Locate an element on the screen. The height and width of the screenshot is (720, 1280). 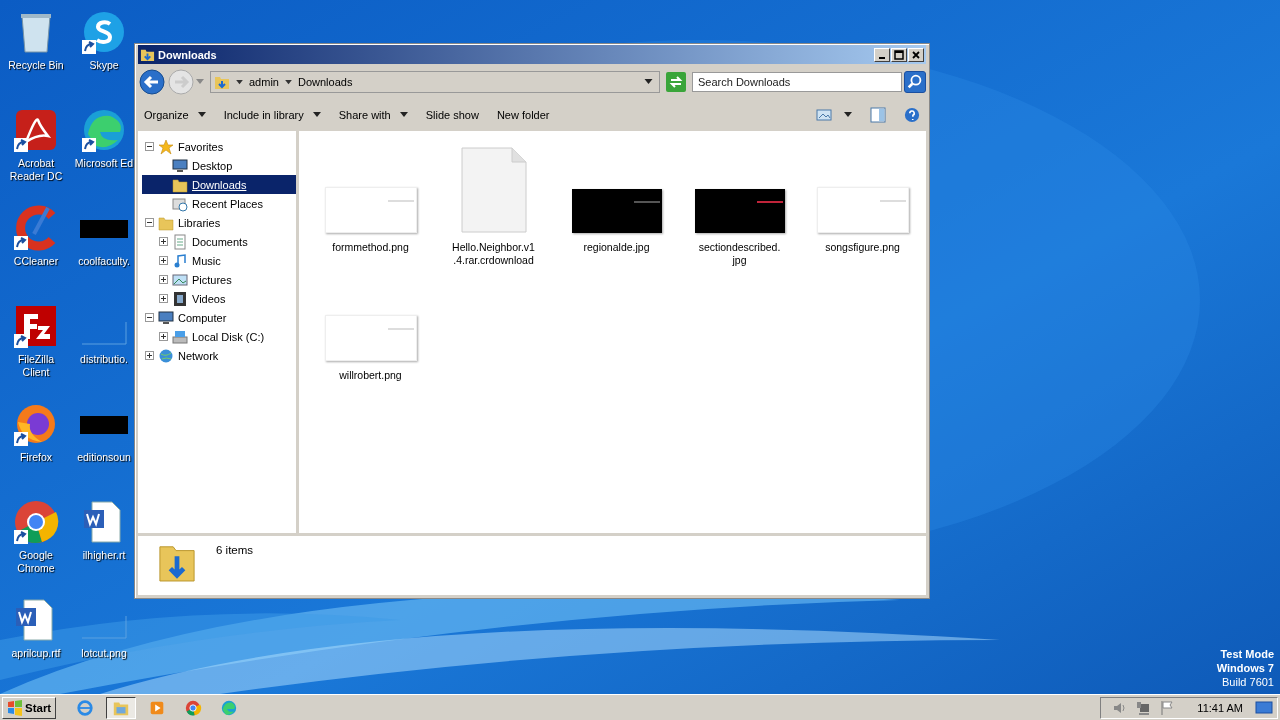
desktop-icon-label: coolfaculty. is located at coordinates (104, 261).